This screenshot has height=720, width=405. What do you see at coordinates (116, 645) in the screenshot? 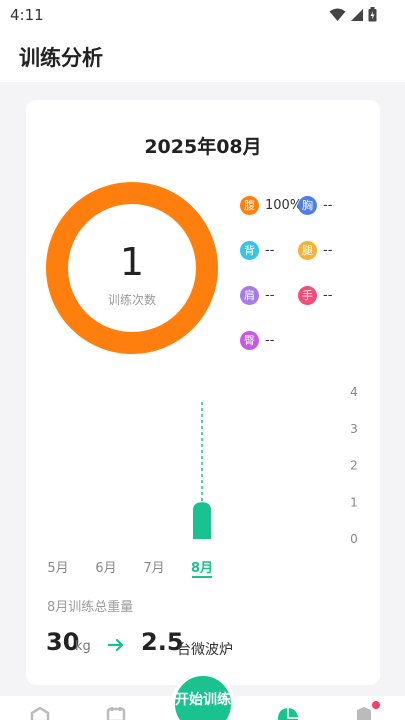
I see `arrow-right-icon` at bounding box center [116, 645].